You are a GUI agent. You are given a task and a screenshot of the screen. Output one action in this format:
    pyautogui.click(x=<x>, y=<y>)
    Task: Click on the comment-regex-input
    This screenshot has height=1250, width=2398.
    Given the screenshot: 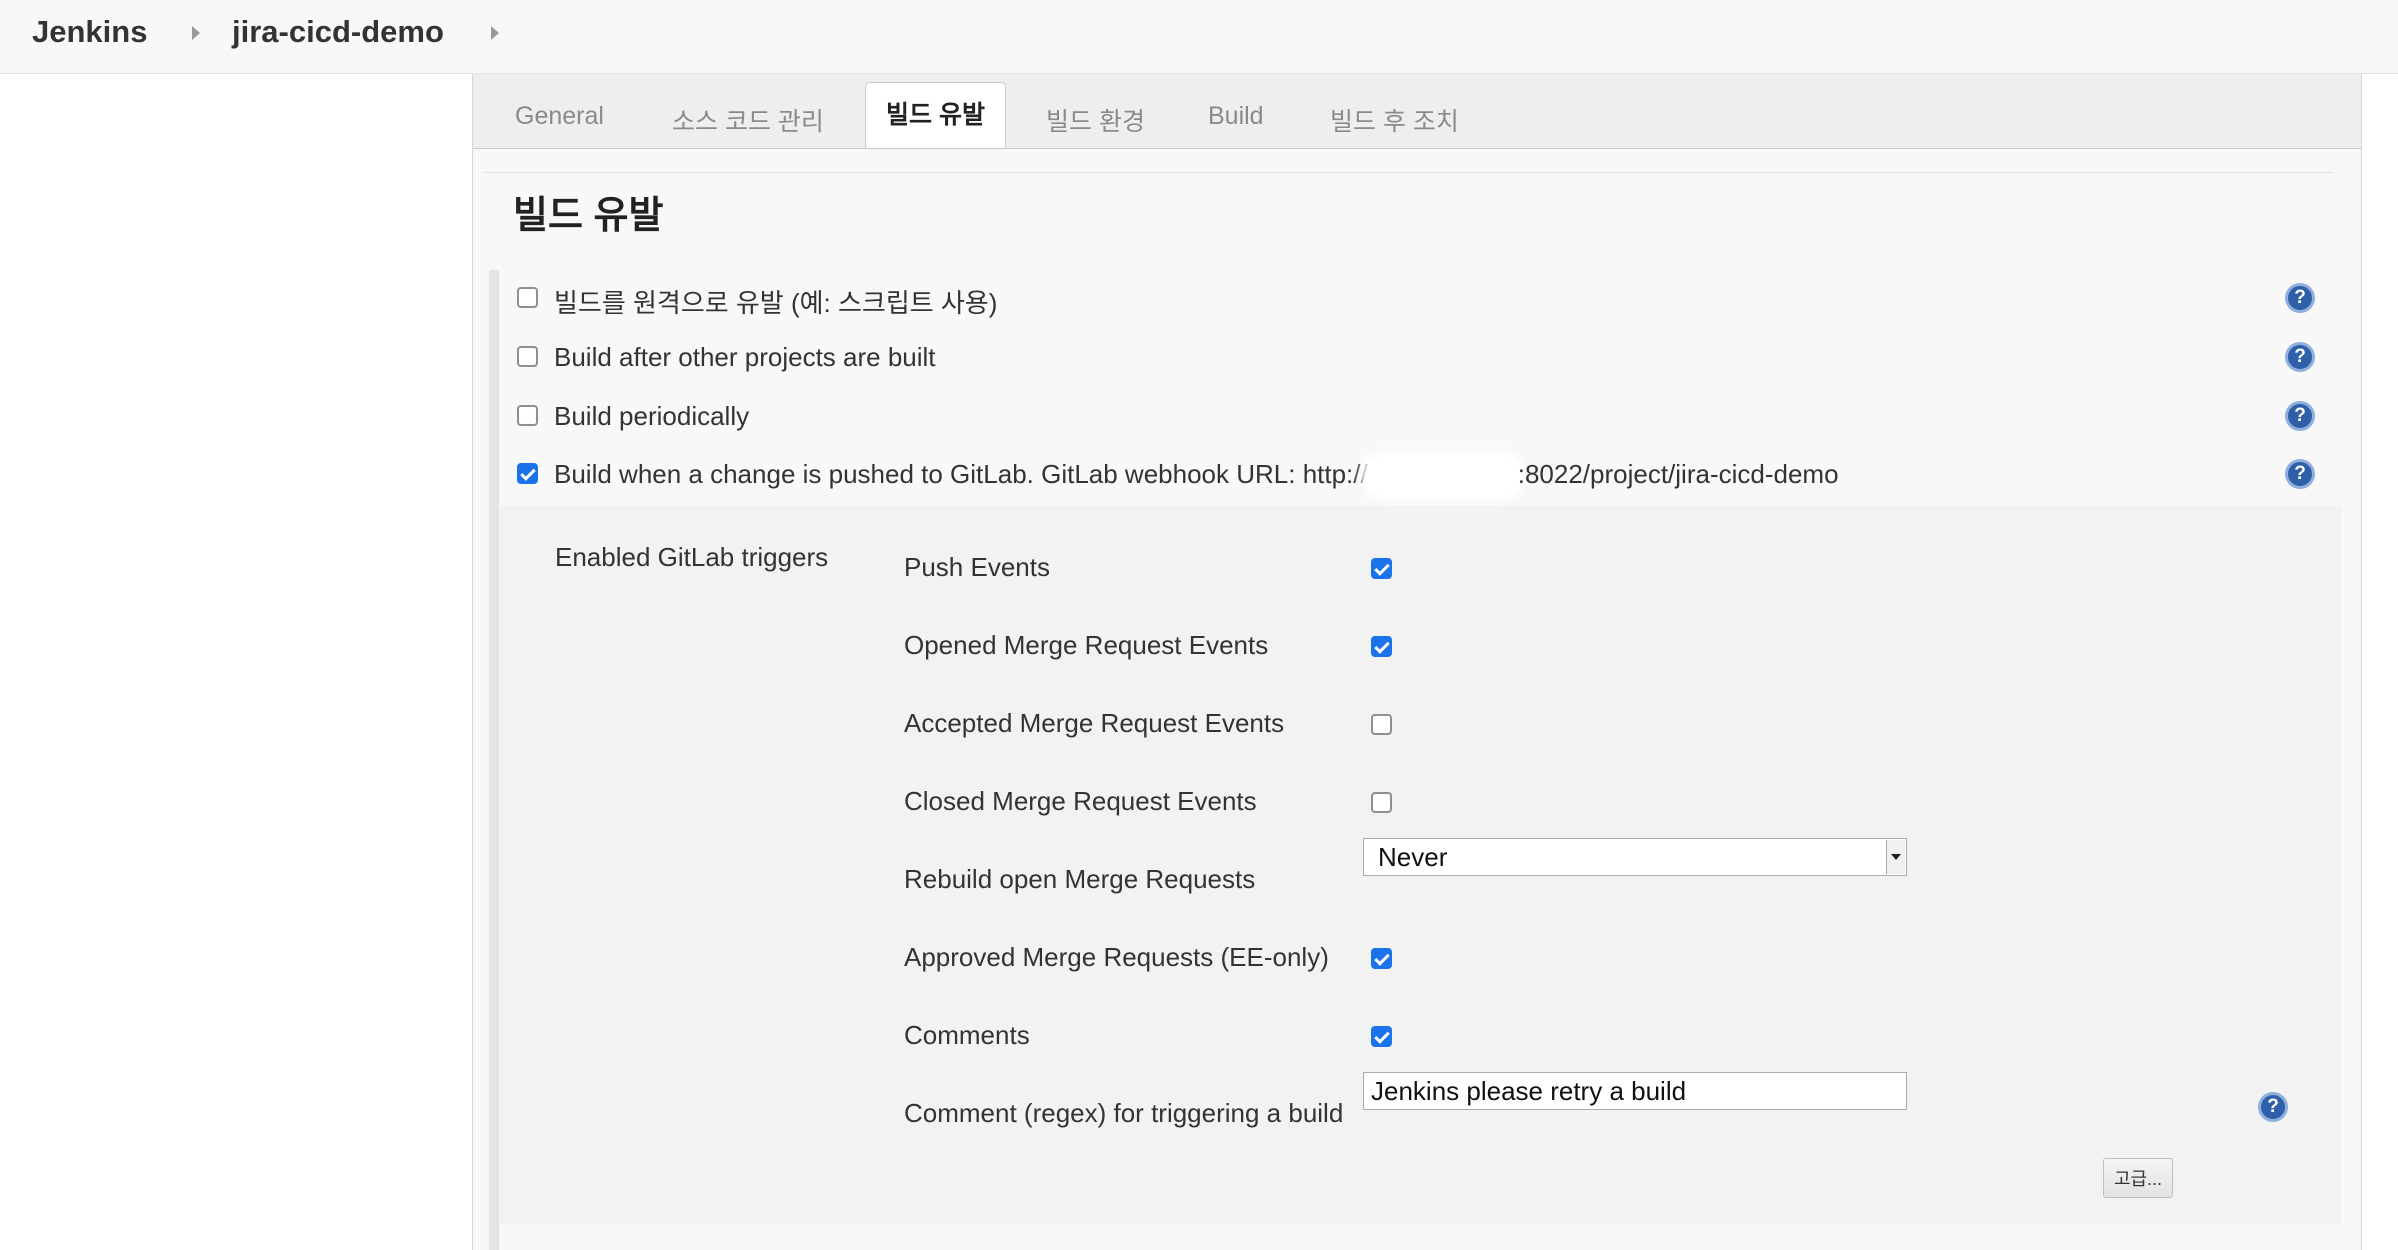 What is the action you would take?
    pyautogui.click(x=1635, y=1091)
    